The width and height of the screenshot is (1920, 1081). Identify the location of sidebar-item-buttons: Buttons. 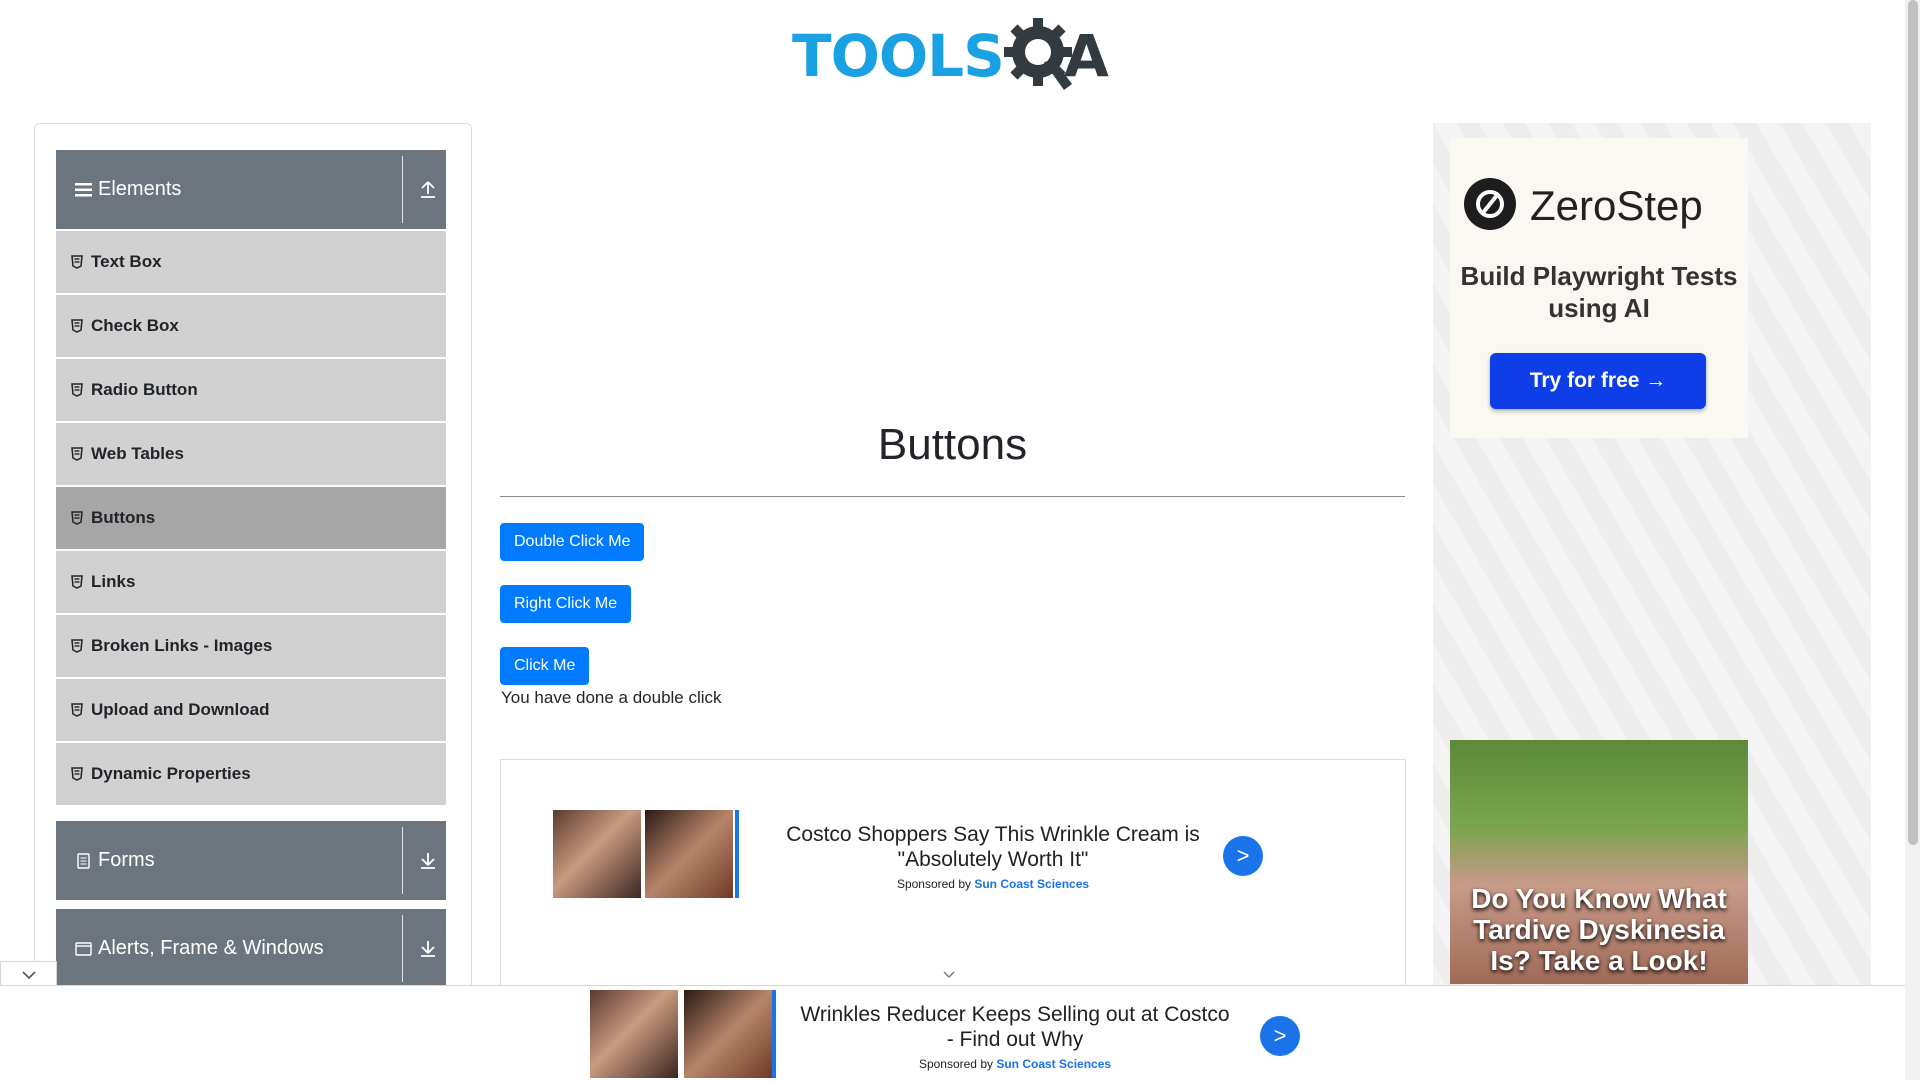
(251, 518).